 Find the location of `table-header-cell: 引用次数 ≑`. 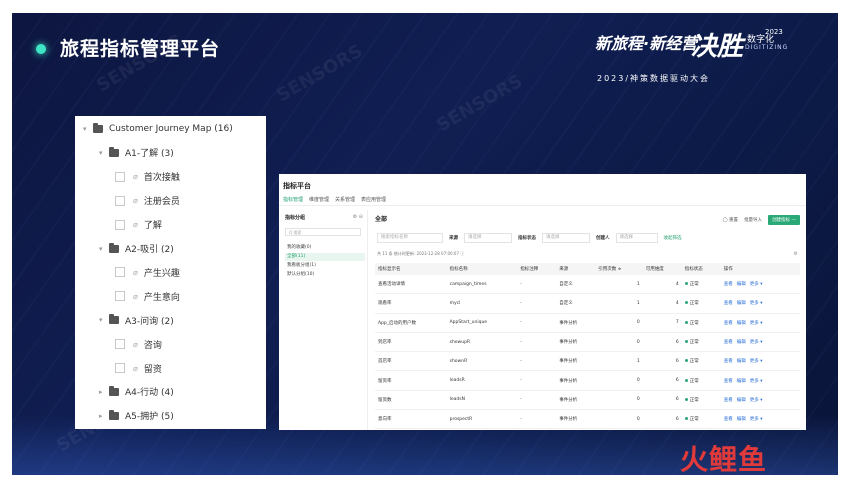

table-header-cell: 引用次数 ≑ is located at coordinates (619, 269).